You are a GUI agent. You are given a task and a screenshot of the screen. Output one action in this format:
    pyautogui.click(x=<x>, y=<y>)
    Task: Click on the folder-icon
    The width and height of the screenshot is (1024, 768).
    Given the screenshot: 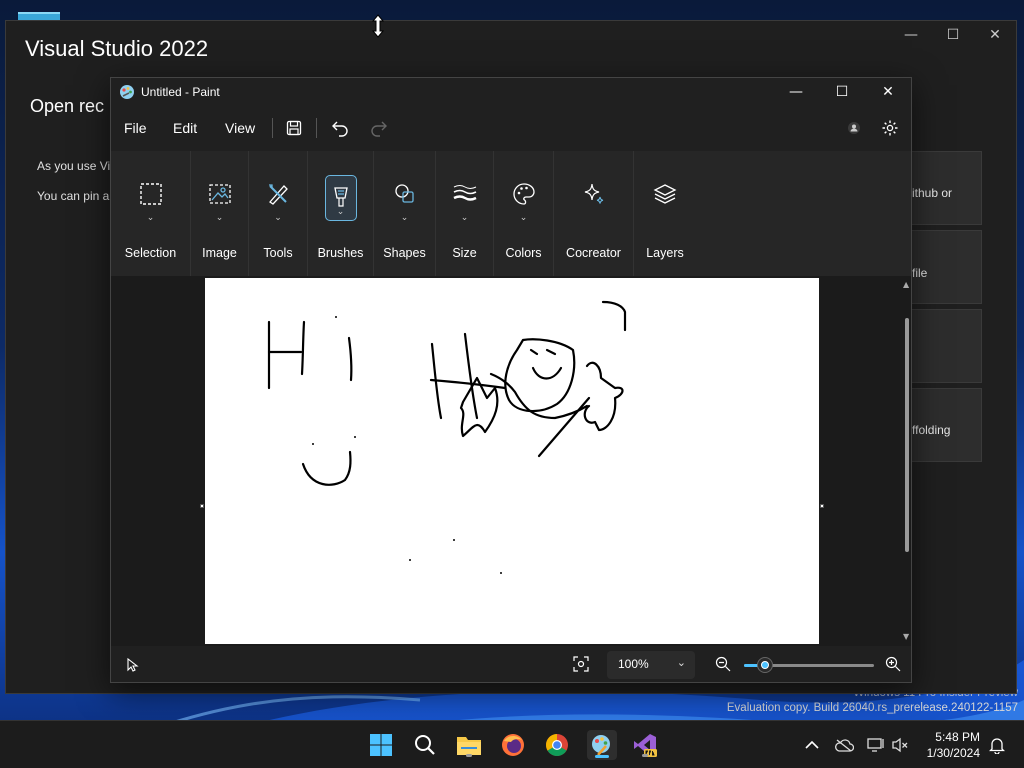 What is the action you would take?
    pyautogui.click(x=469, y=746)
    